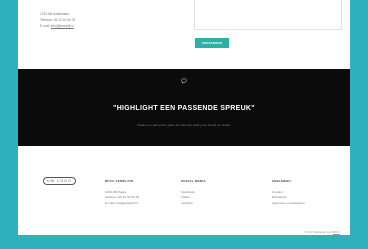 The height and width of the screenshot is (249, 368). Describe the element at coordinates (119, 181) in the screenshot. I see `footer-column-heading: BPCC TEMPLATE` at that location.